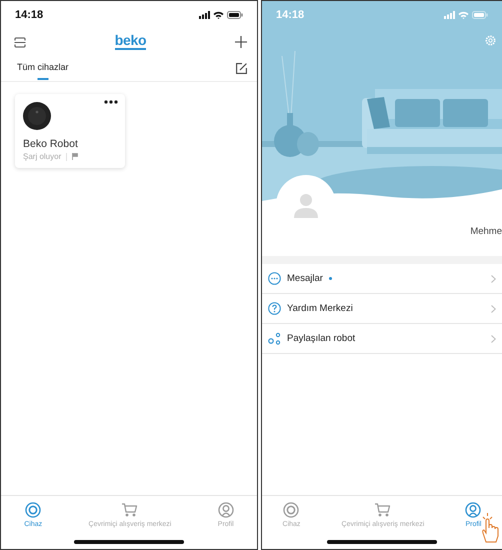 The height and width of the screenshot is (550, 502). I want to click on help-icon, so click(274, 308).